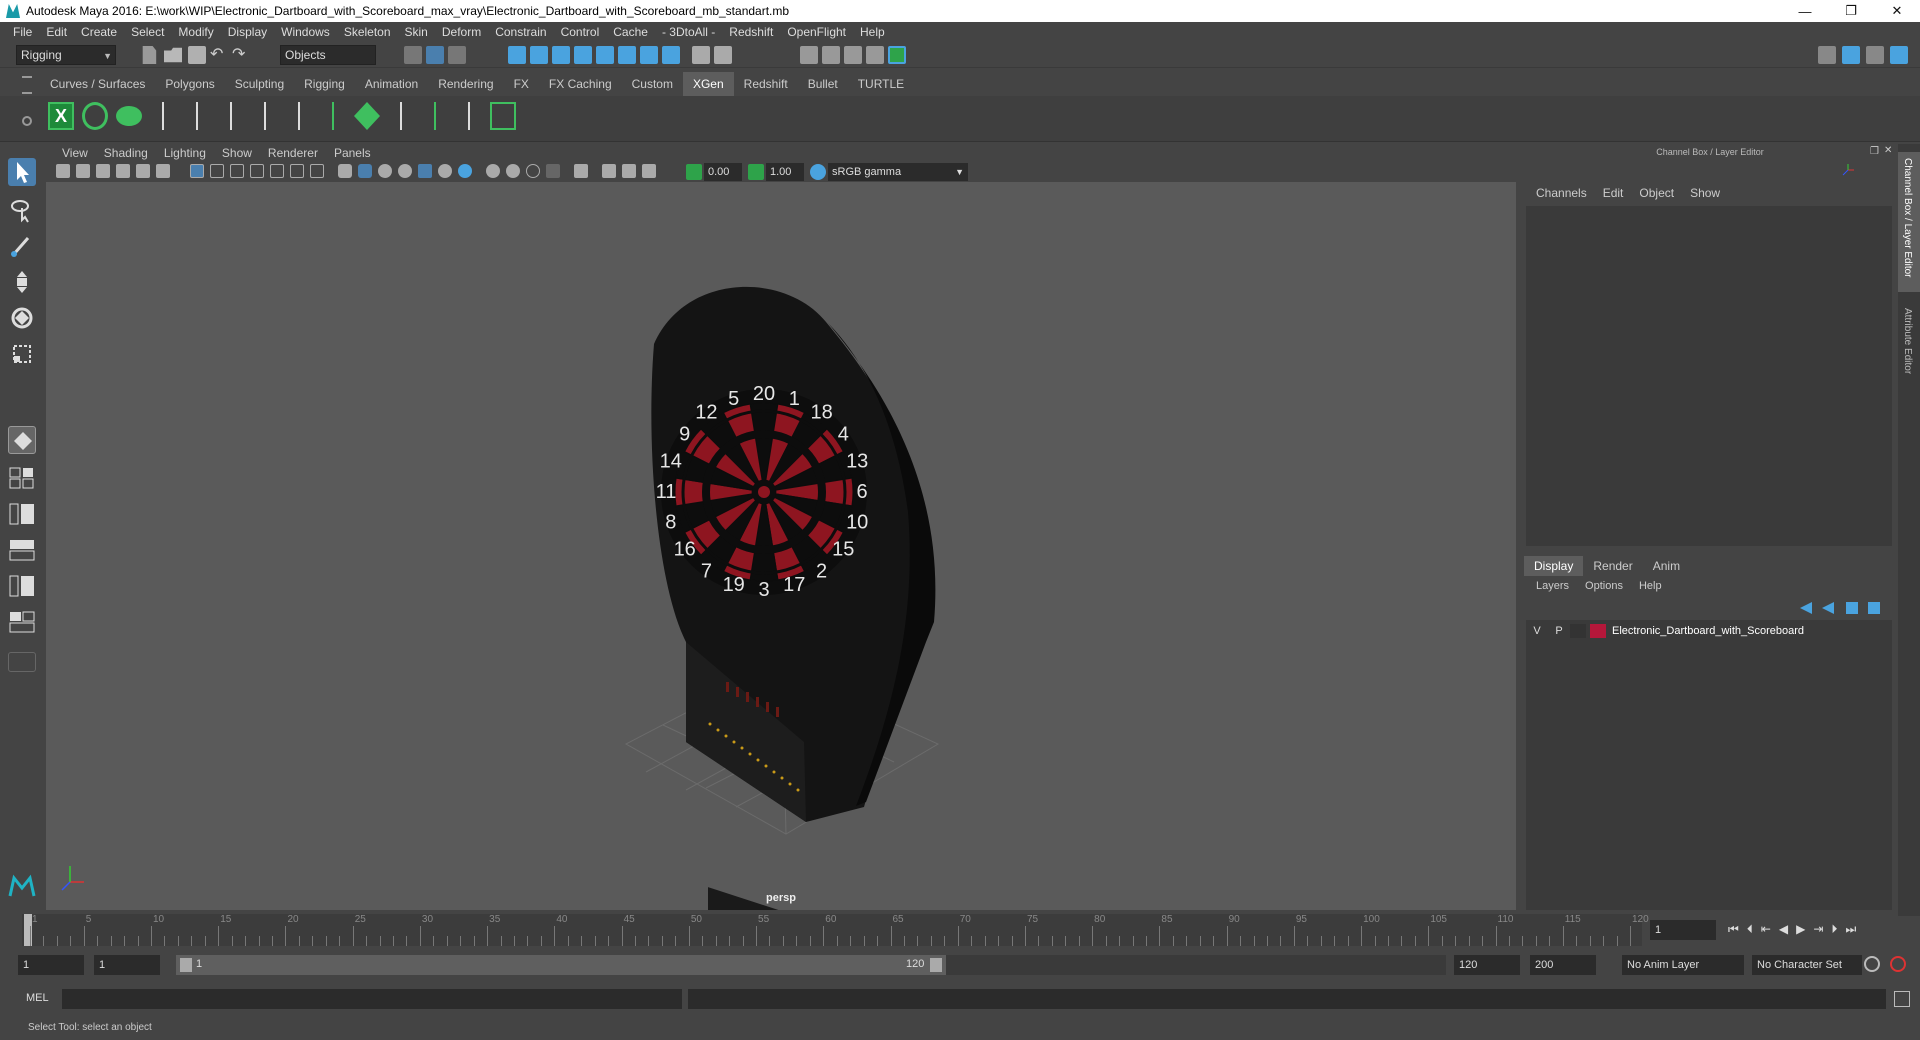  I want to click on menu-layer-help: Help, so click(1650, 586).